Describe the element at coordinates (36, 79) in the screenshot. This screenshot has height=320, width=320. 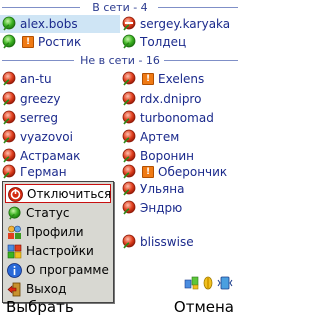
I see `contact-name: an-tu` at that location.